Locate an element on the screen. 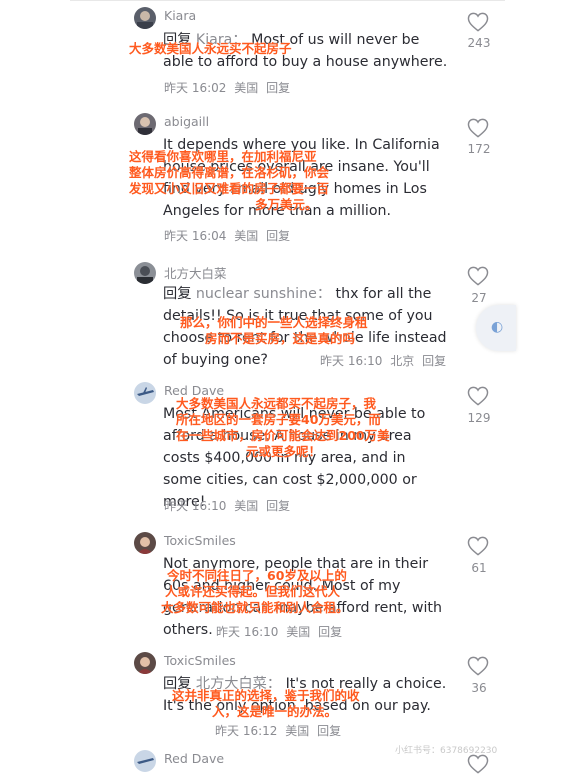  comment-meta: 昨天 16:12 美国 回复 is located at coordinates (280, 730).